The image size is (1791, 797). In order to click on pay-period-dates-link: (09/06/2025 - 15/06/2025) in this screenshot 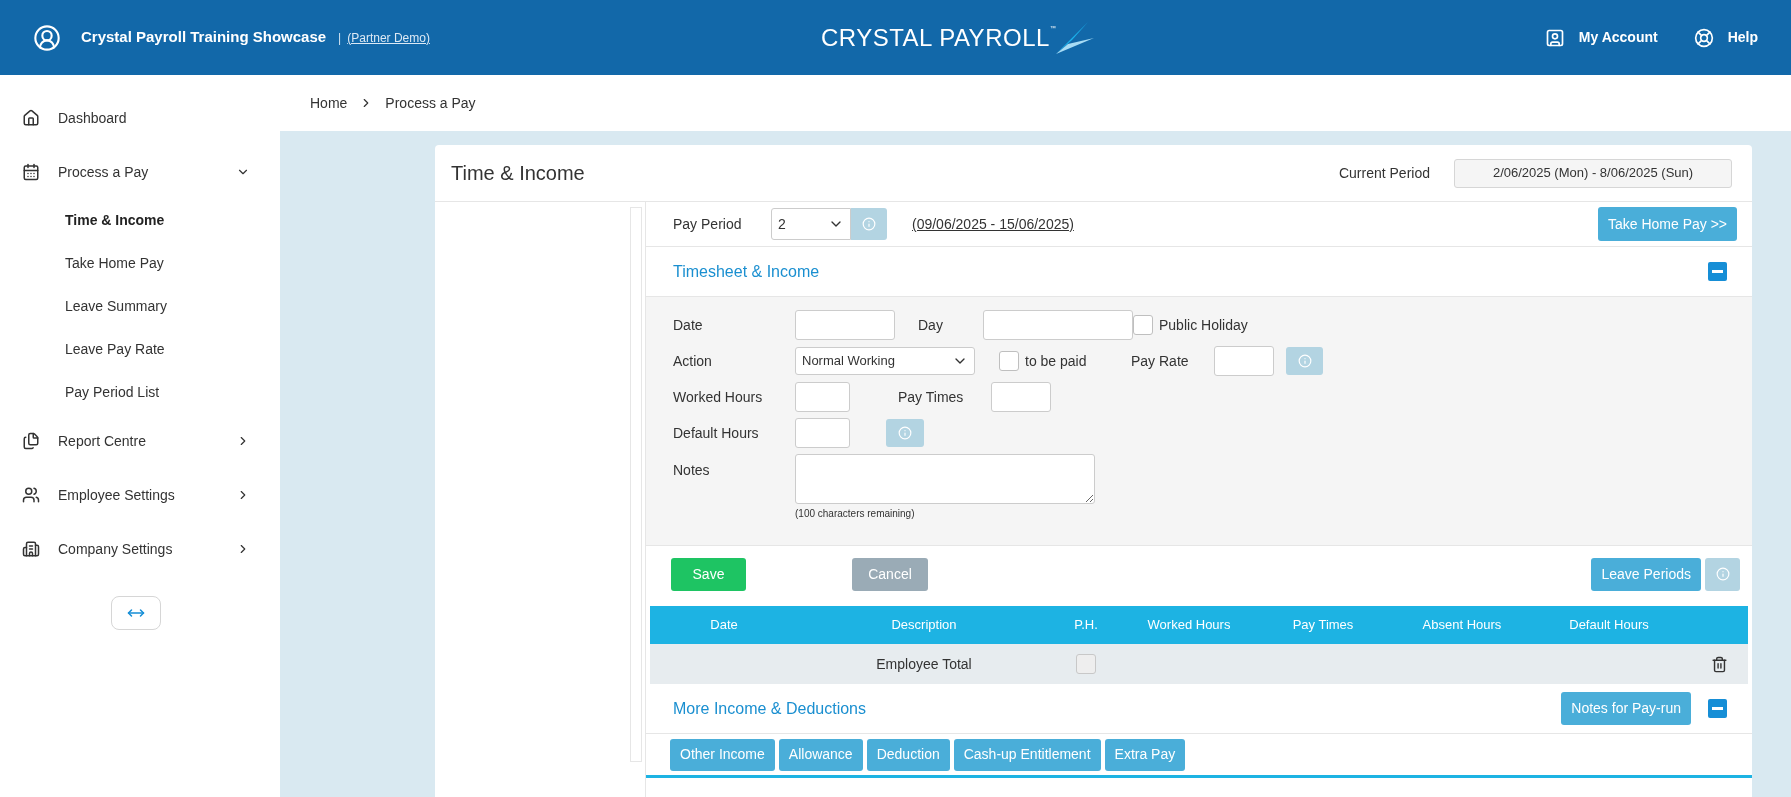, I will do `click(993, 224)`.